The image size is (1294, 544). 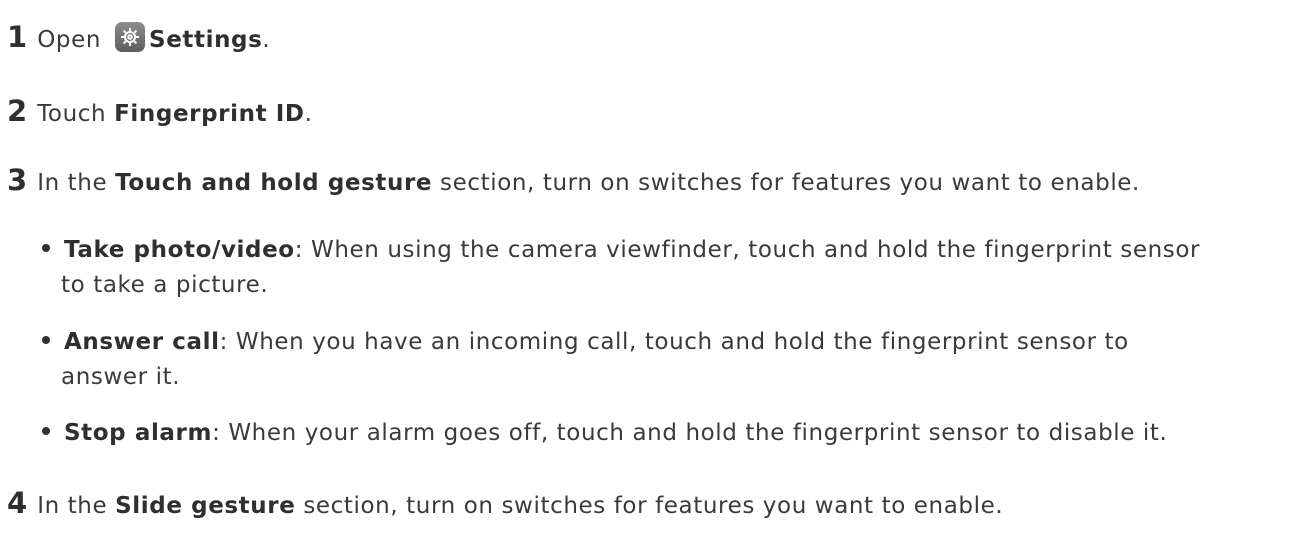 I want to click on step-2: 2 Touch Fingerprint ID., so click(x=160, y=112).